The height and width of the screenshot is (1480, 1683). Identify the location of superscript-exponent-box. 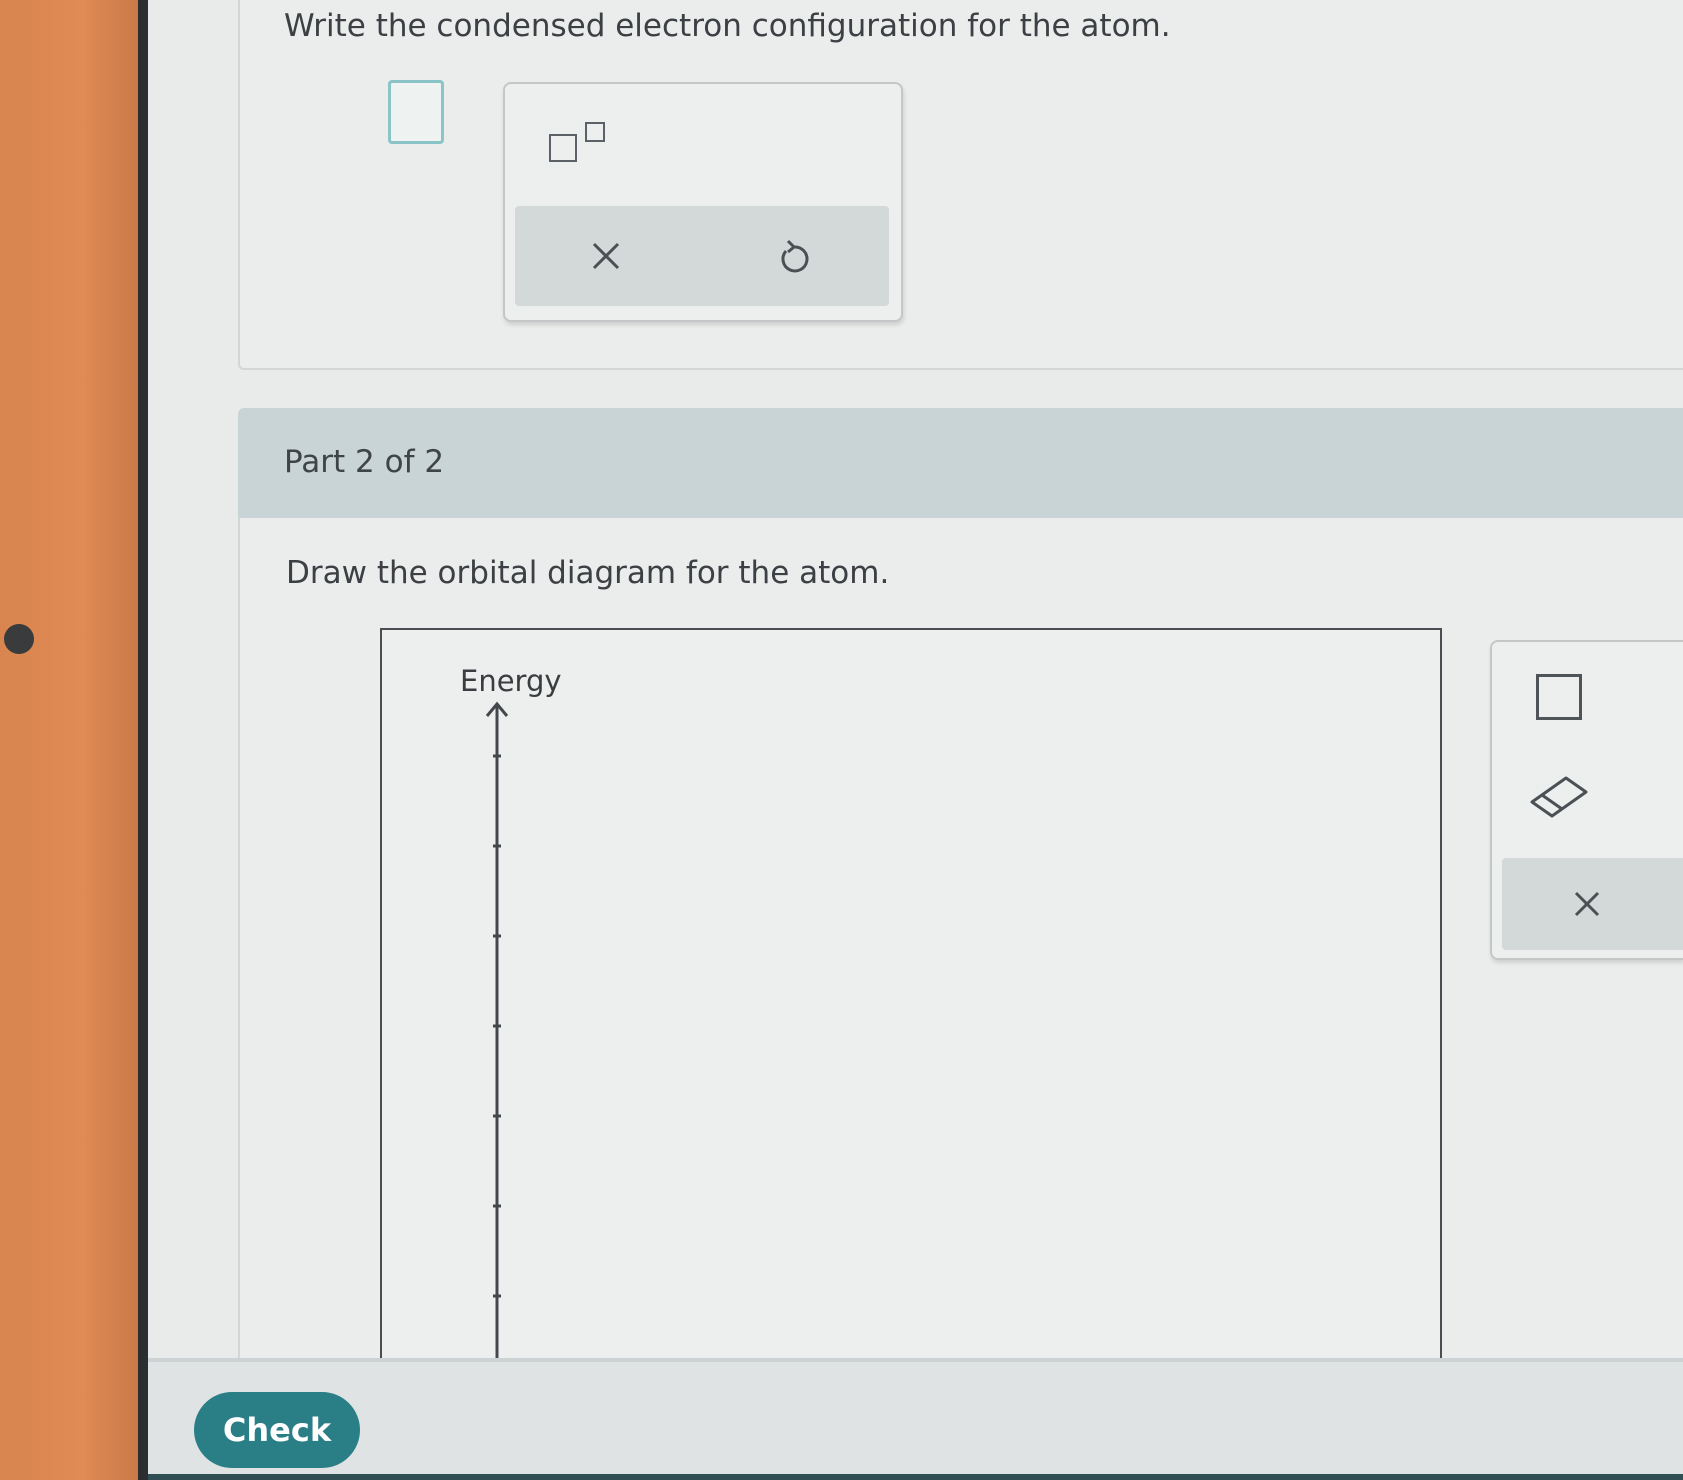
(595, 132).